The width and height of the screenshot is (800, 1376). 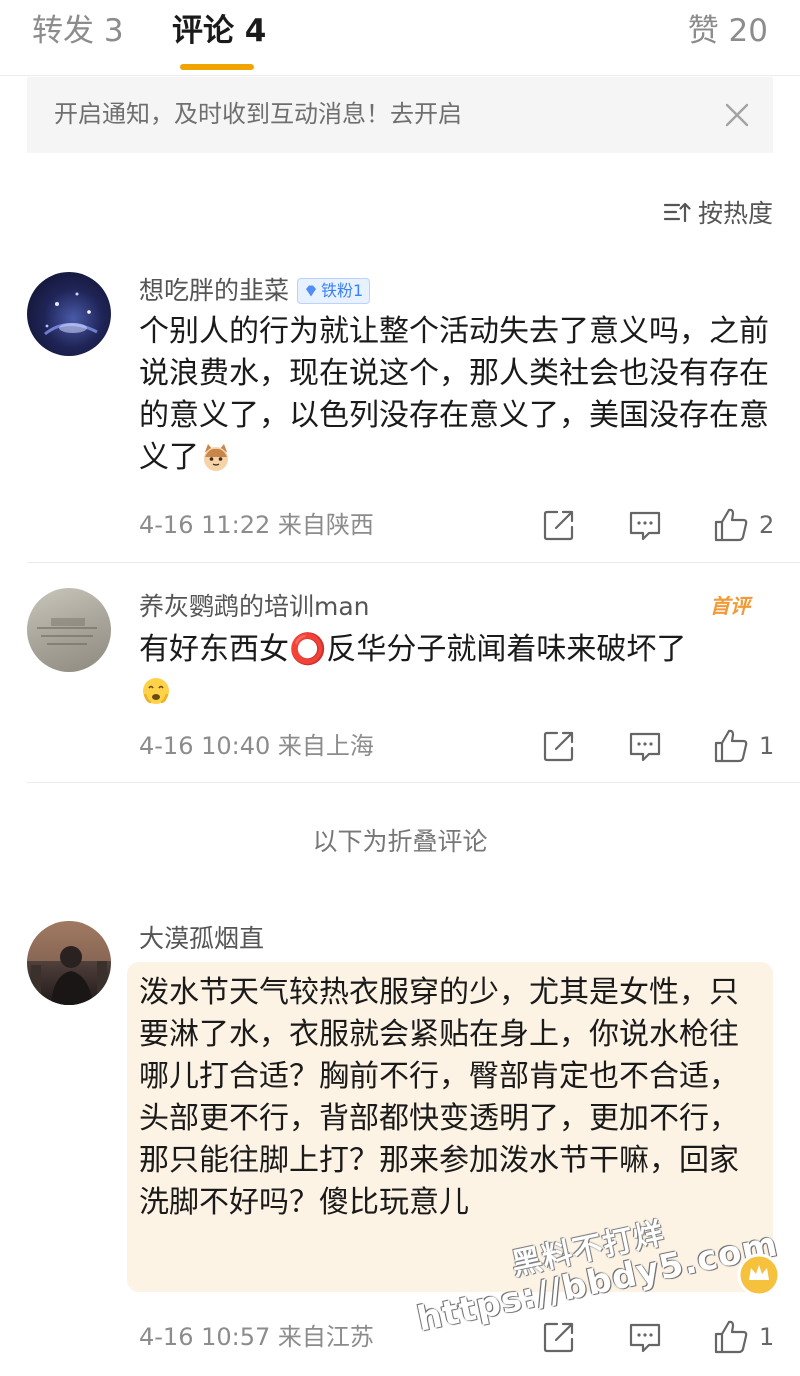 I want to click on comment-actions: 2, so click(x=634, y=525).